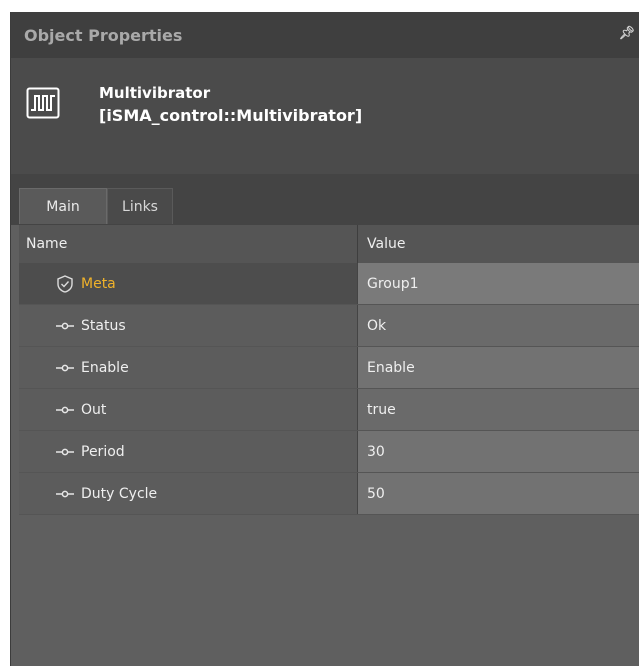 The height and width of the screenshot is (666, 639). I want to click on tab-links: Links, so click(140, 206).